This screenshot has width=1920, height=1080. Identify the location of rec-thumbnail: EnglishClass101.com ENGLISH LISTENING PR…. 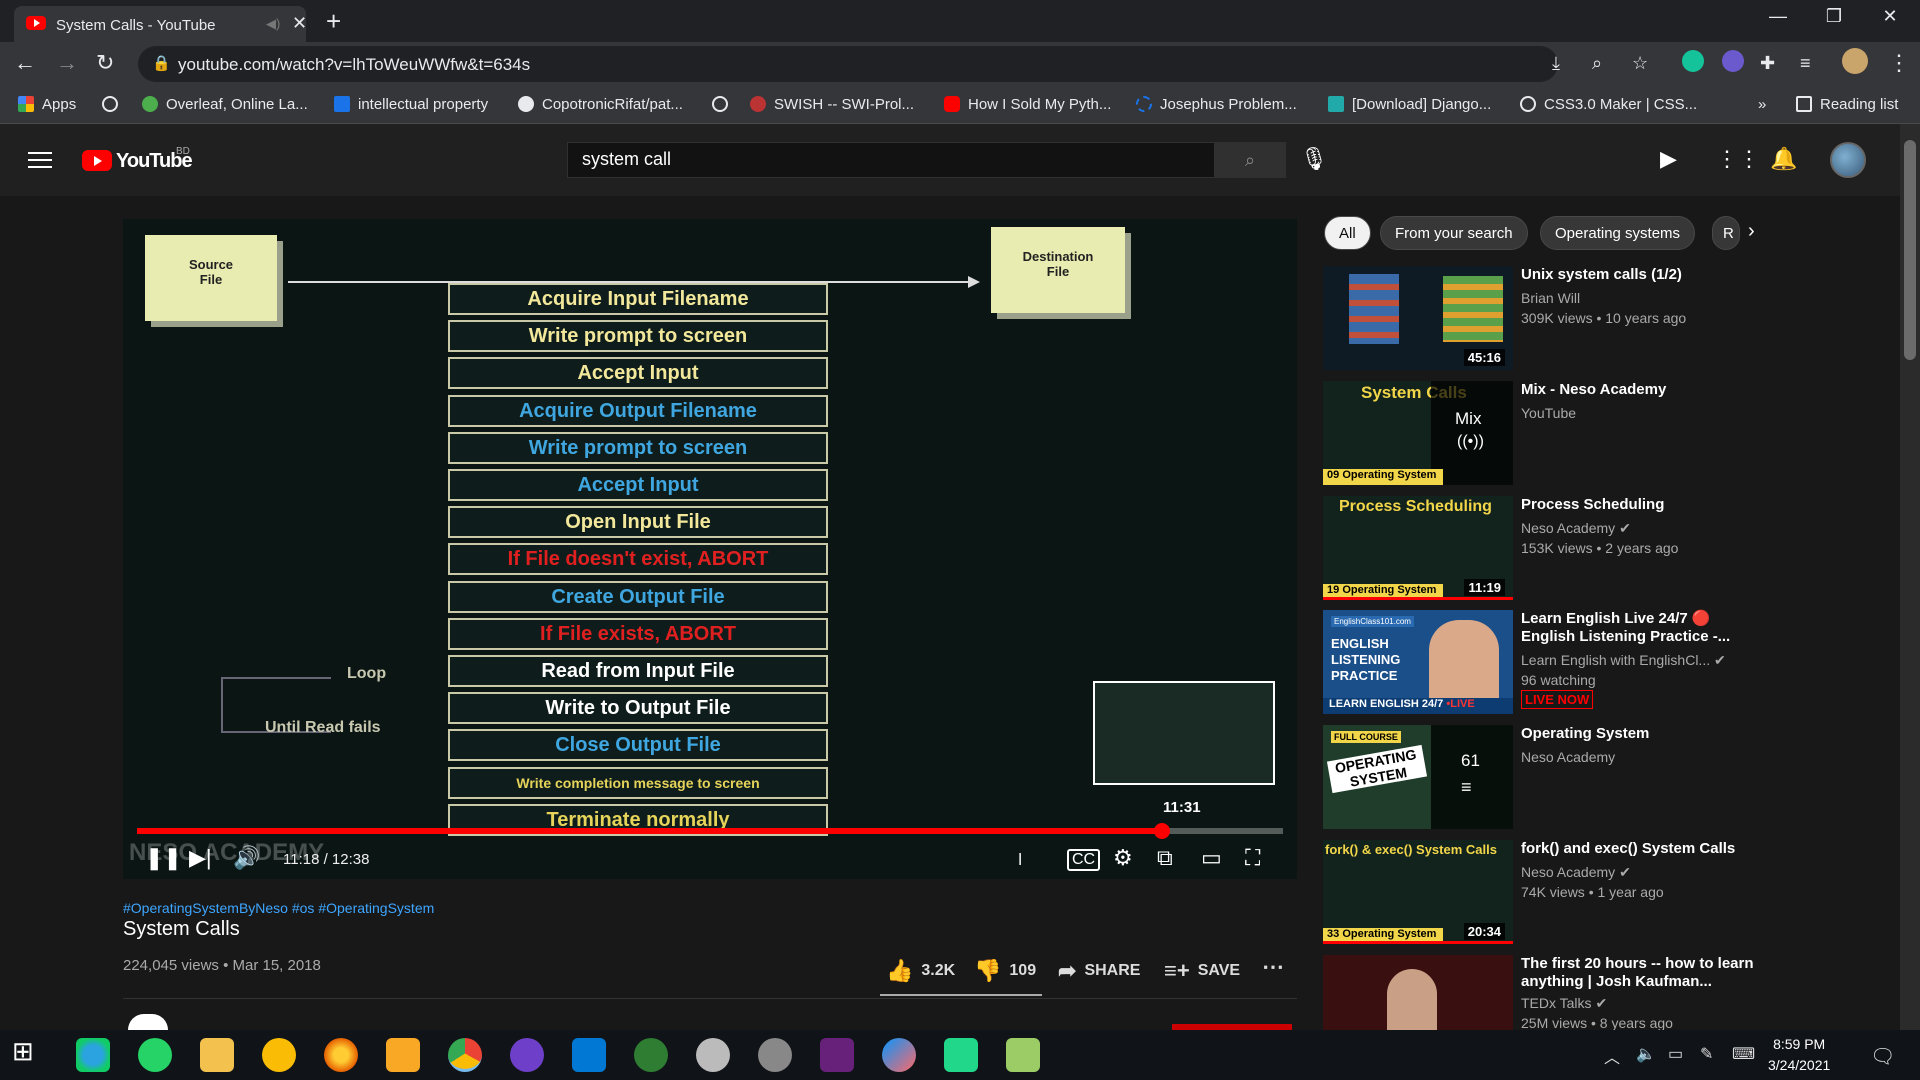
(1418, 662).